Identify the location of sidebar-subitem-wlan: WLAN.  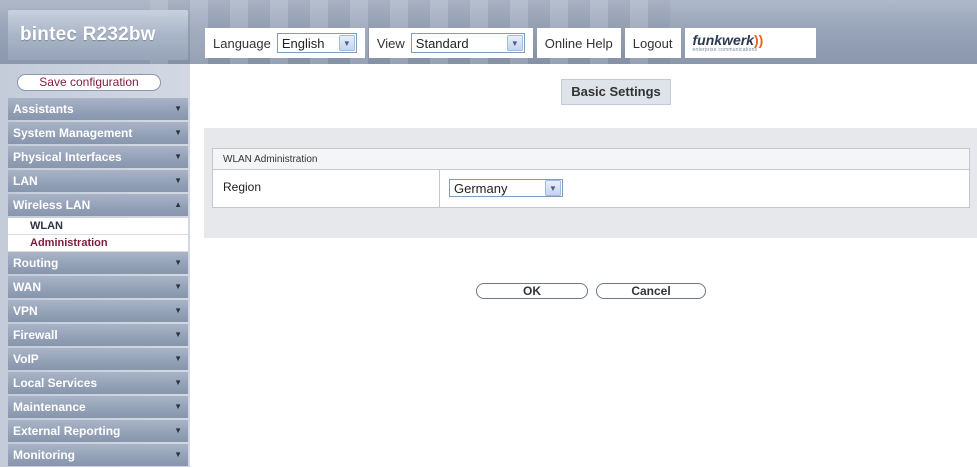
(98, 226).